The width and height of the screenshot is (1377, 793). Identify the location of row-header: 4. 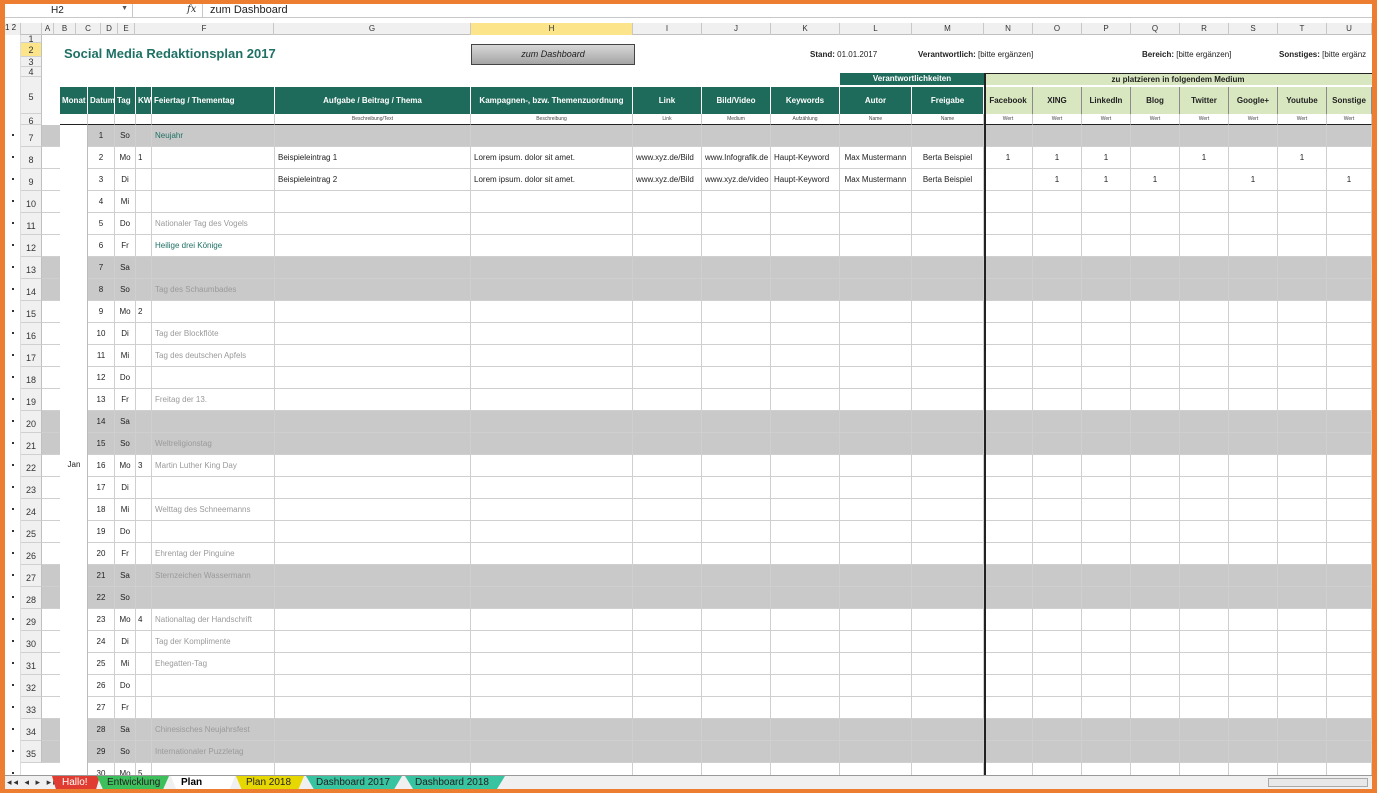
(31, 72).